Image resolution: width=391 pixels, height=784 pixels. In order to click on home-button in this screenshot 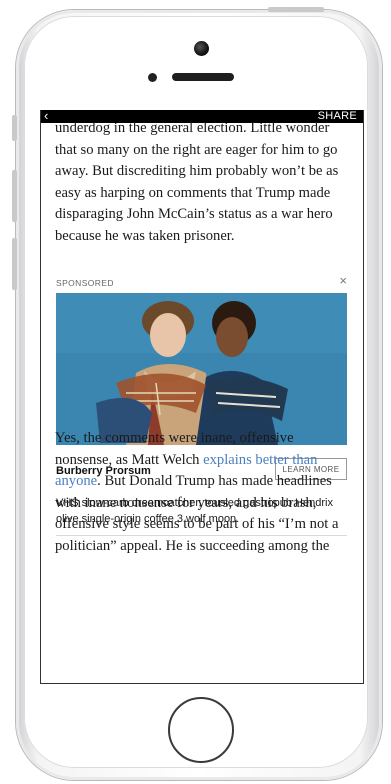, I will do `click(201, 730)`.